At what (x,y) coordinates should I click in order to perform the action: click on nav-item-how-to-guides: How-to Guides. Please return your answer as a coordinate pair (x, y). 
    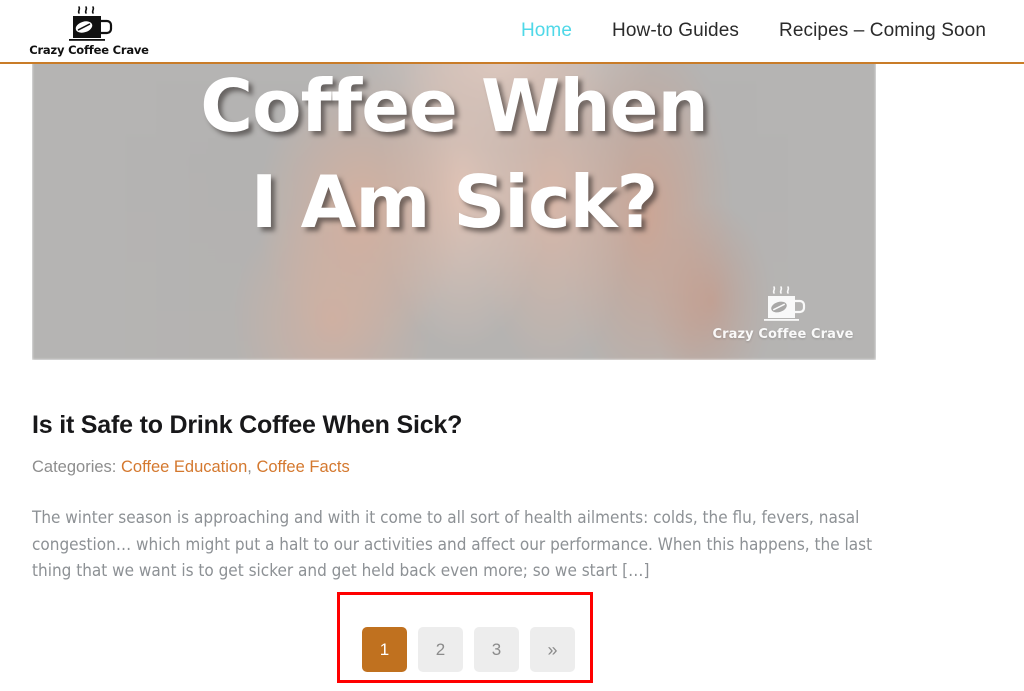
    Looking at the image, I should click on (675, 31).